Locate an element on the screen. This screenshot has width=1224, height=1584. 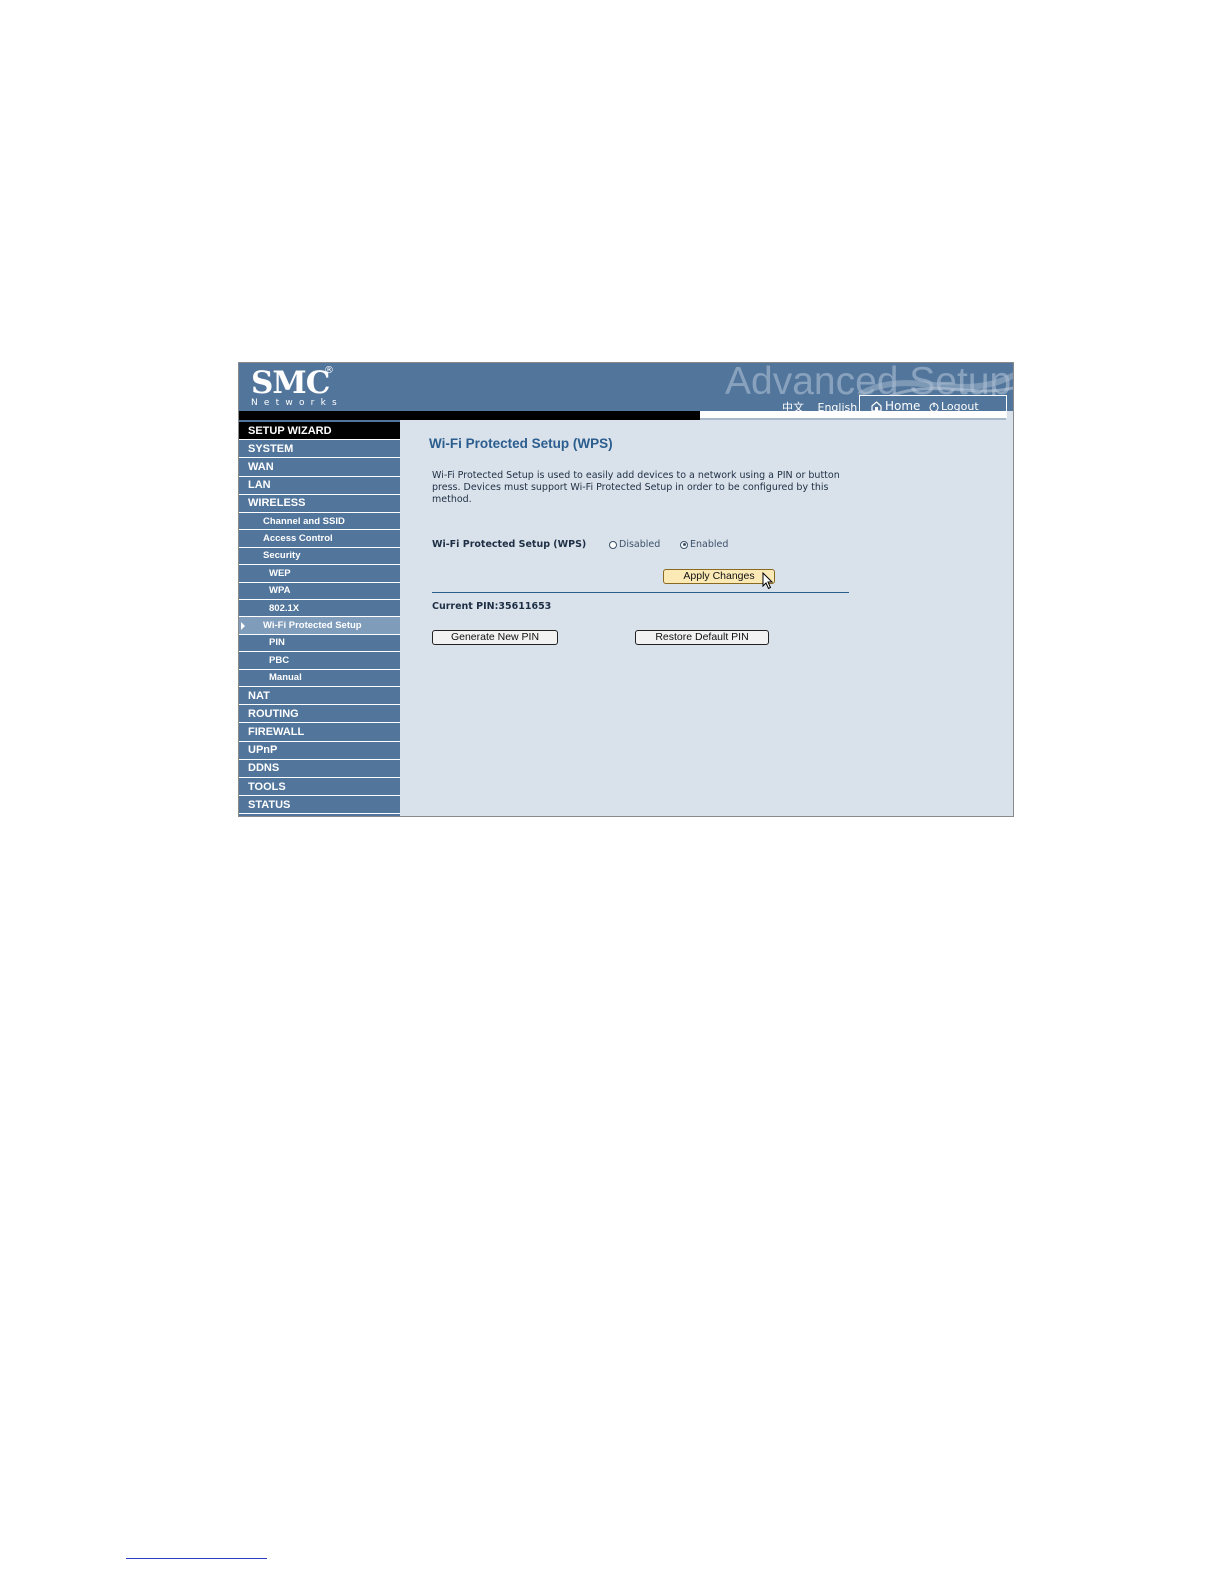
section-divider is located at coordinates (640, 592).